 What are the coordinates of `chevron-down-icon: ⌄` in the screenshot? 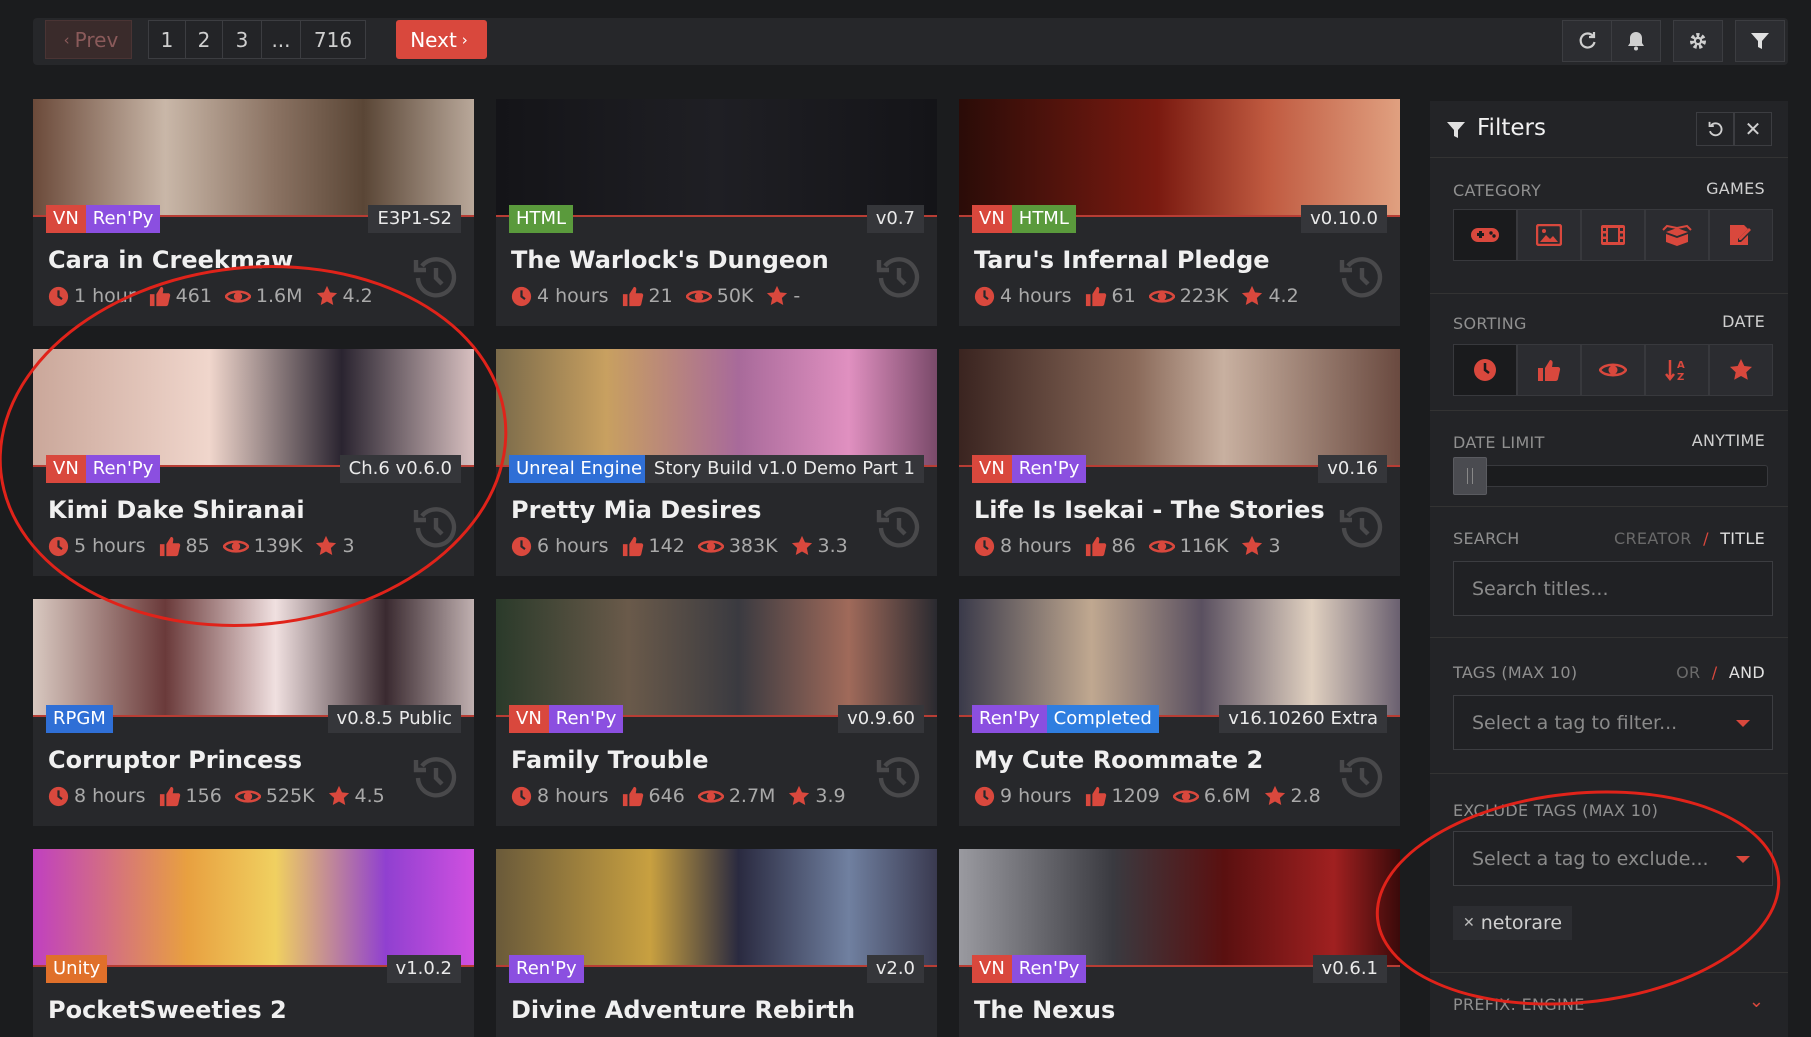 It's located at (1756, 1001).